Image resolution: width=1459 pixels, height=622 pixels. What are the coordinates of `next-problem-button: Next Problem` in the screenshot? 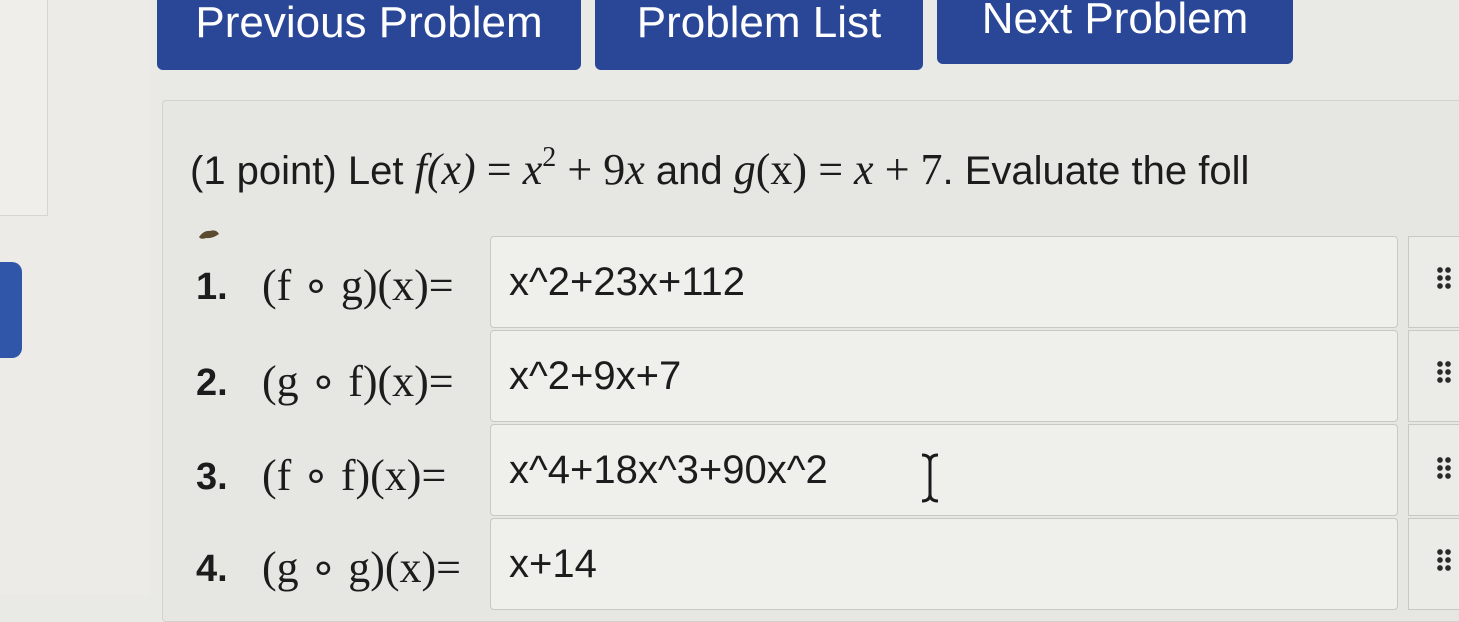 It's located at (1115, 32).